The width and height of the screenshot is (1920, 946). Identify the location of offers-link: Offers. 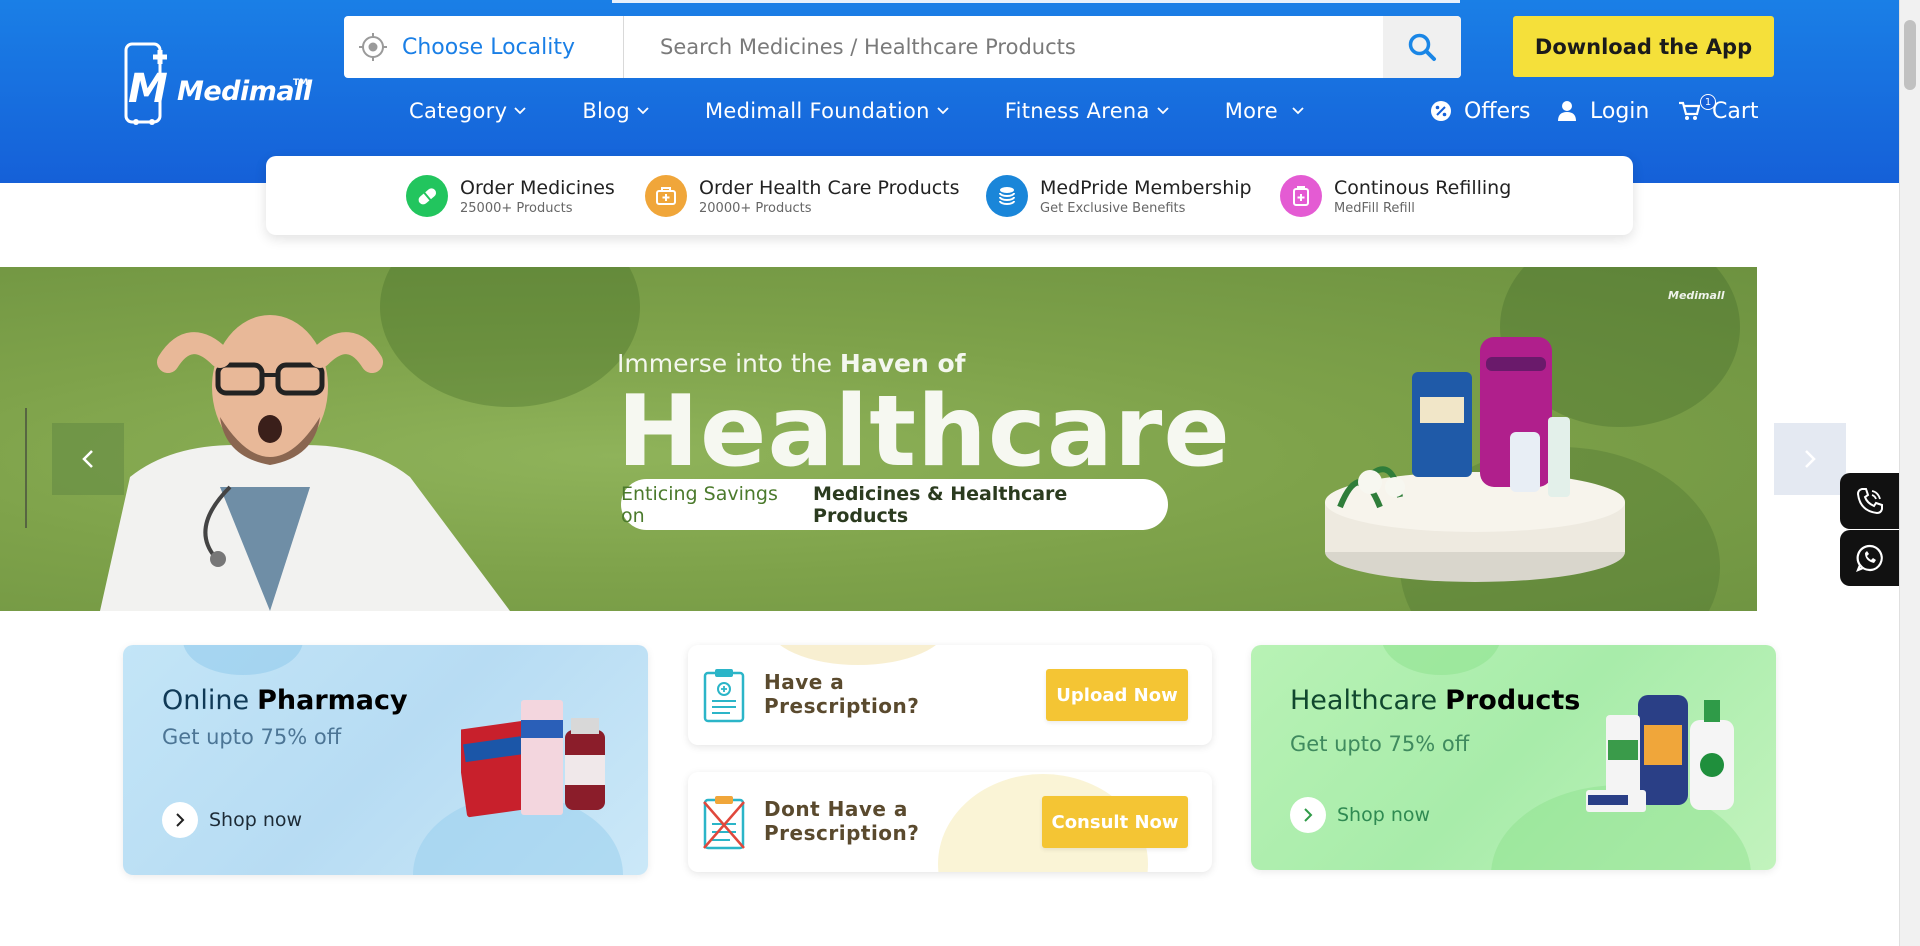
(1480, 111).